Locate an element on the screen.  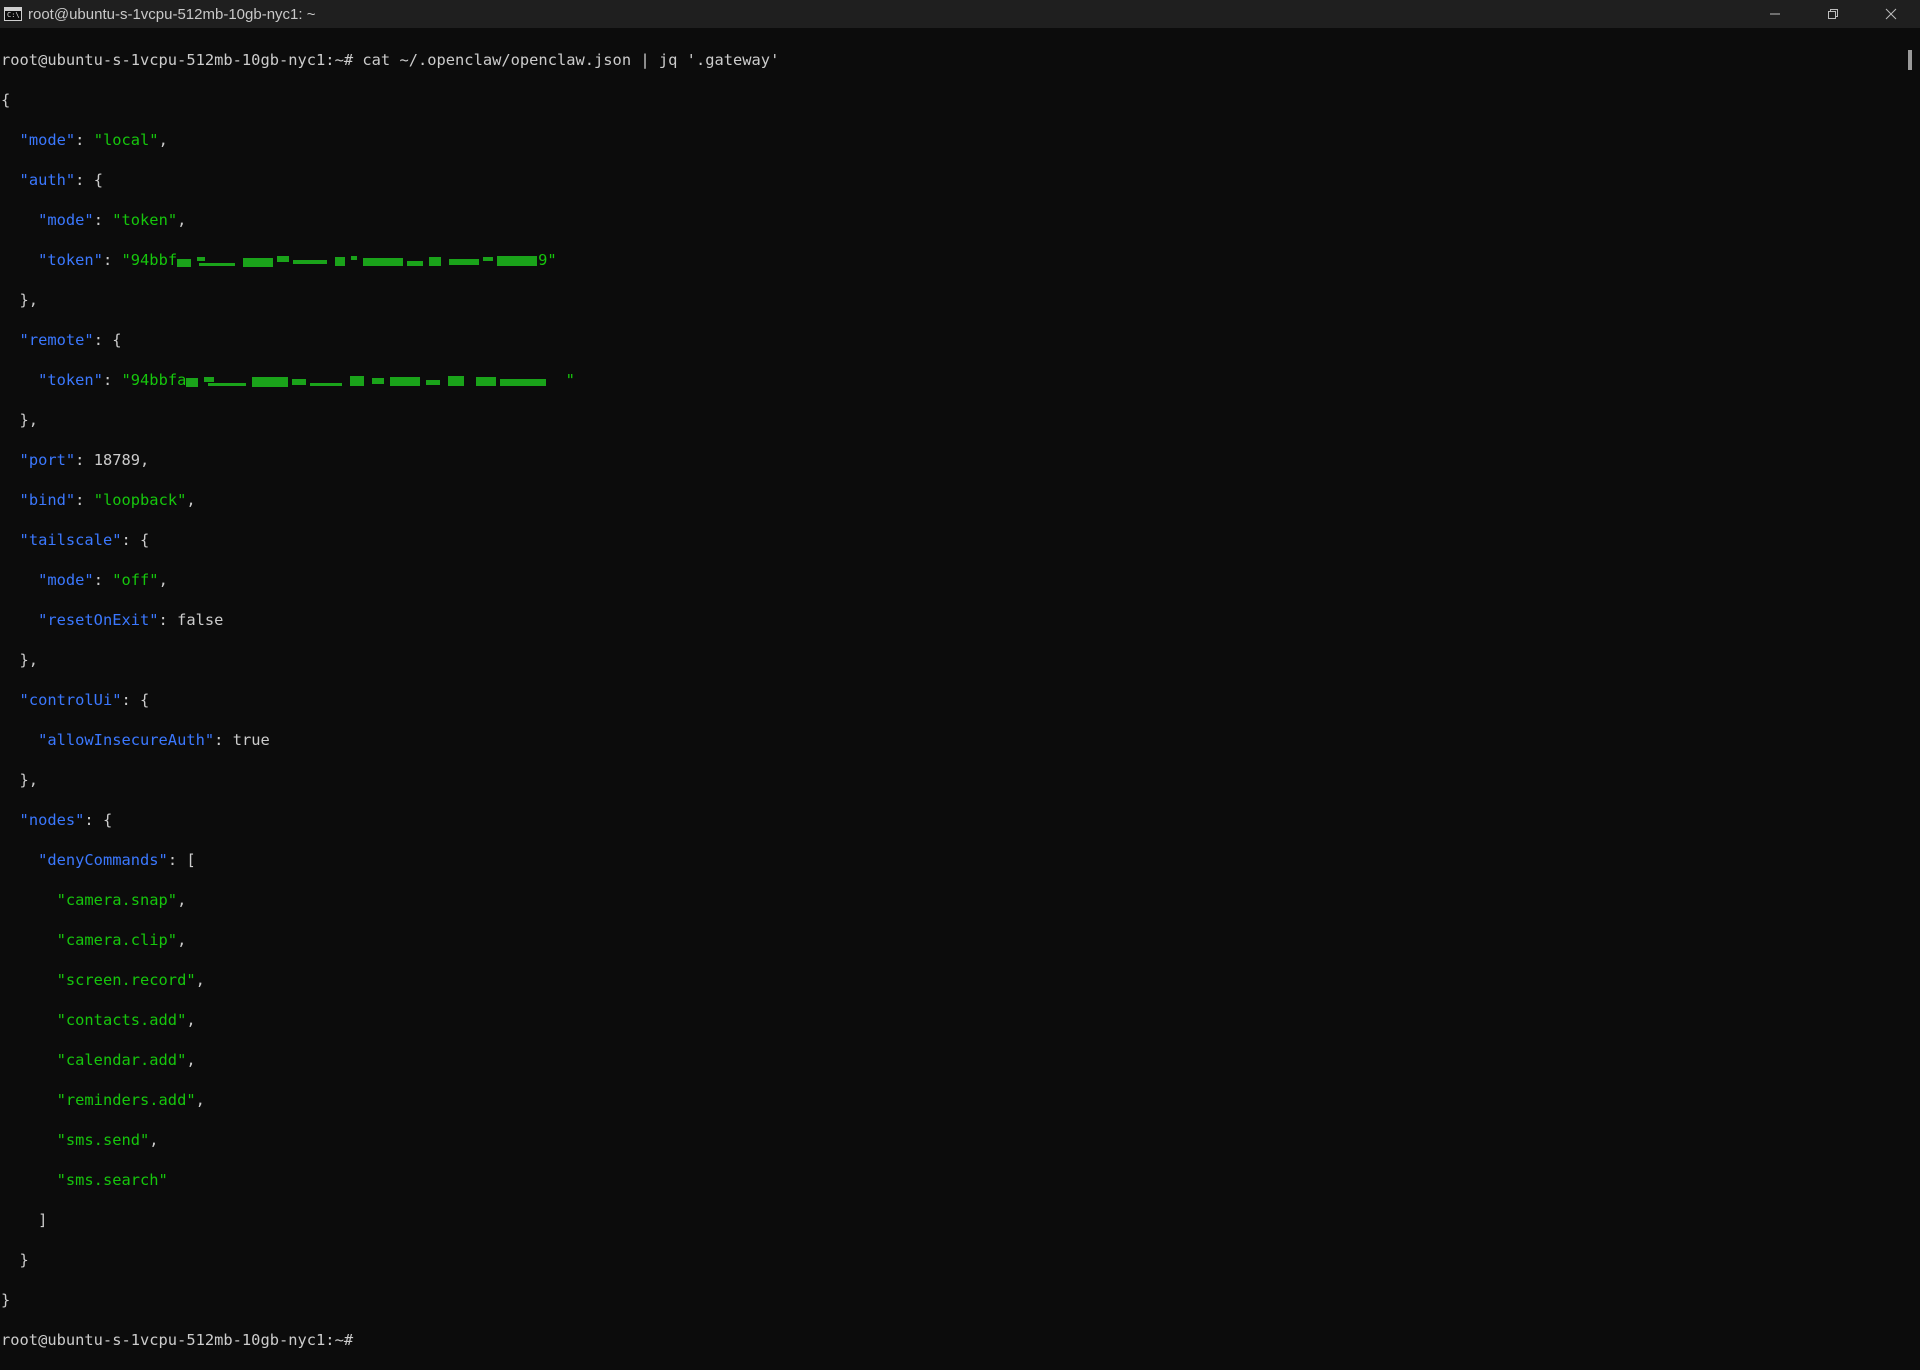
window-controls is located at coordinates (1833, 14).